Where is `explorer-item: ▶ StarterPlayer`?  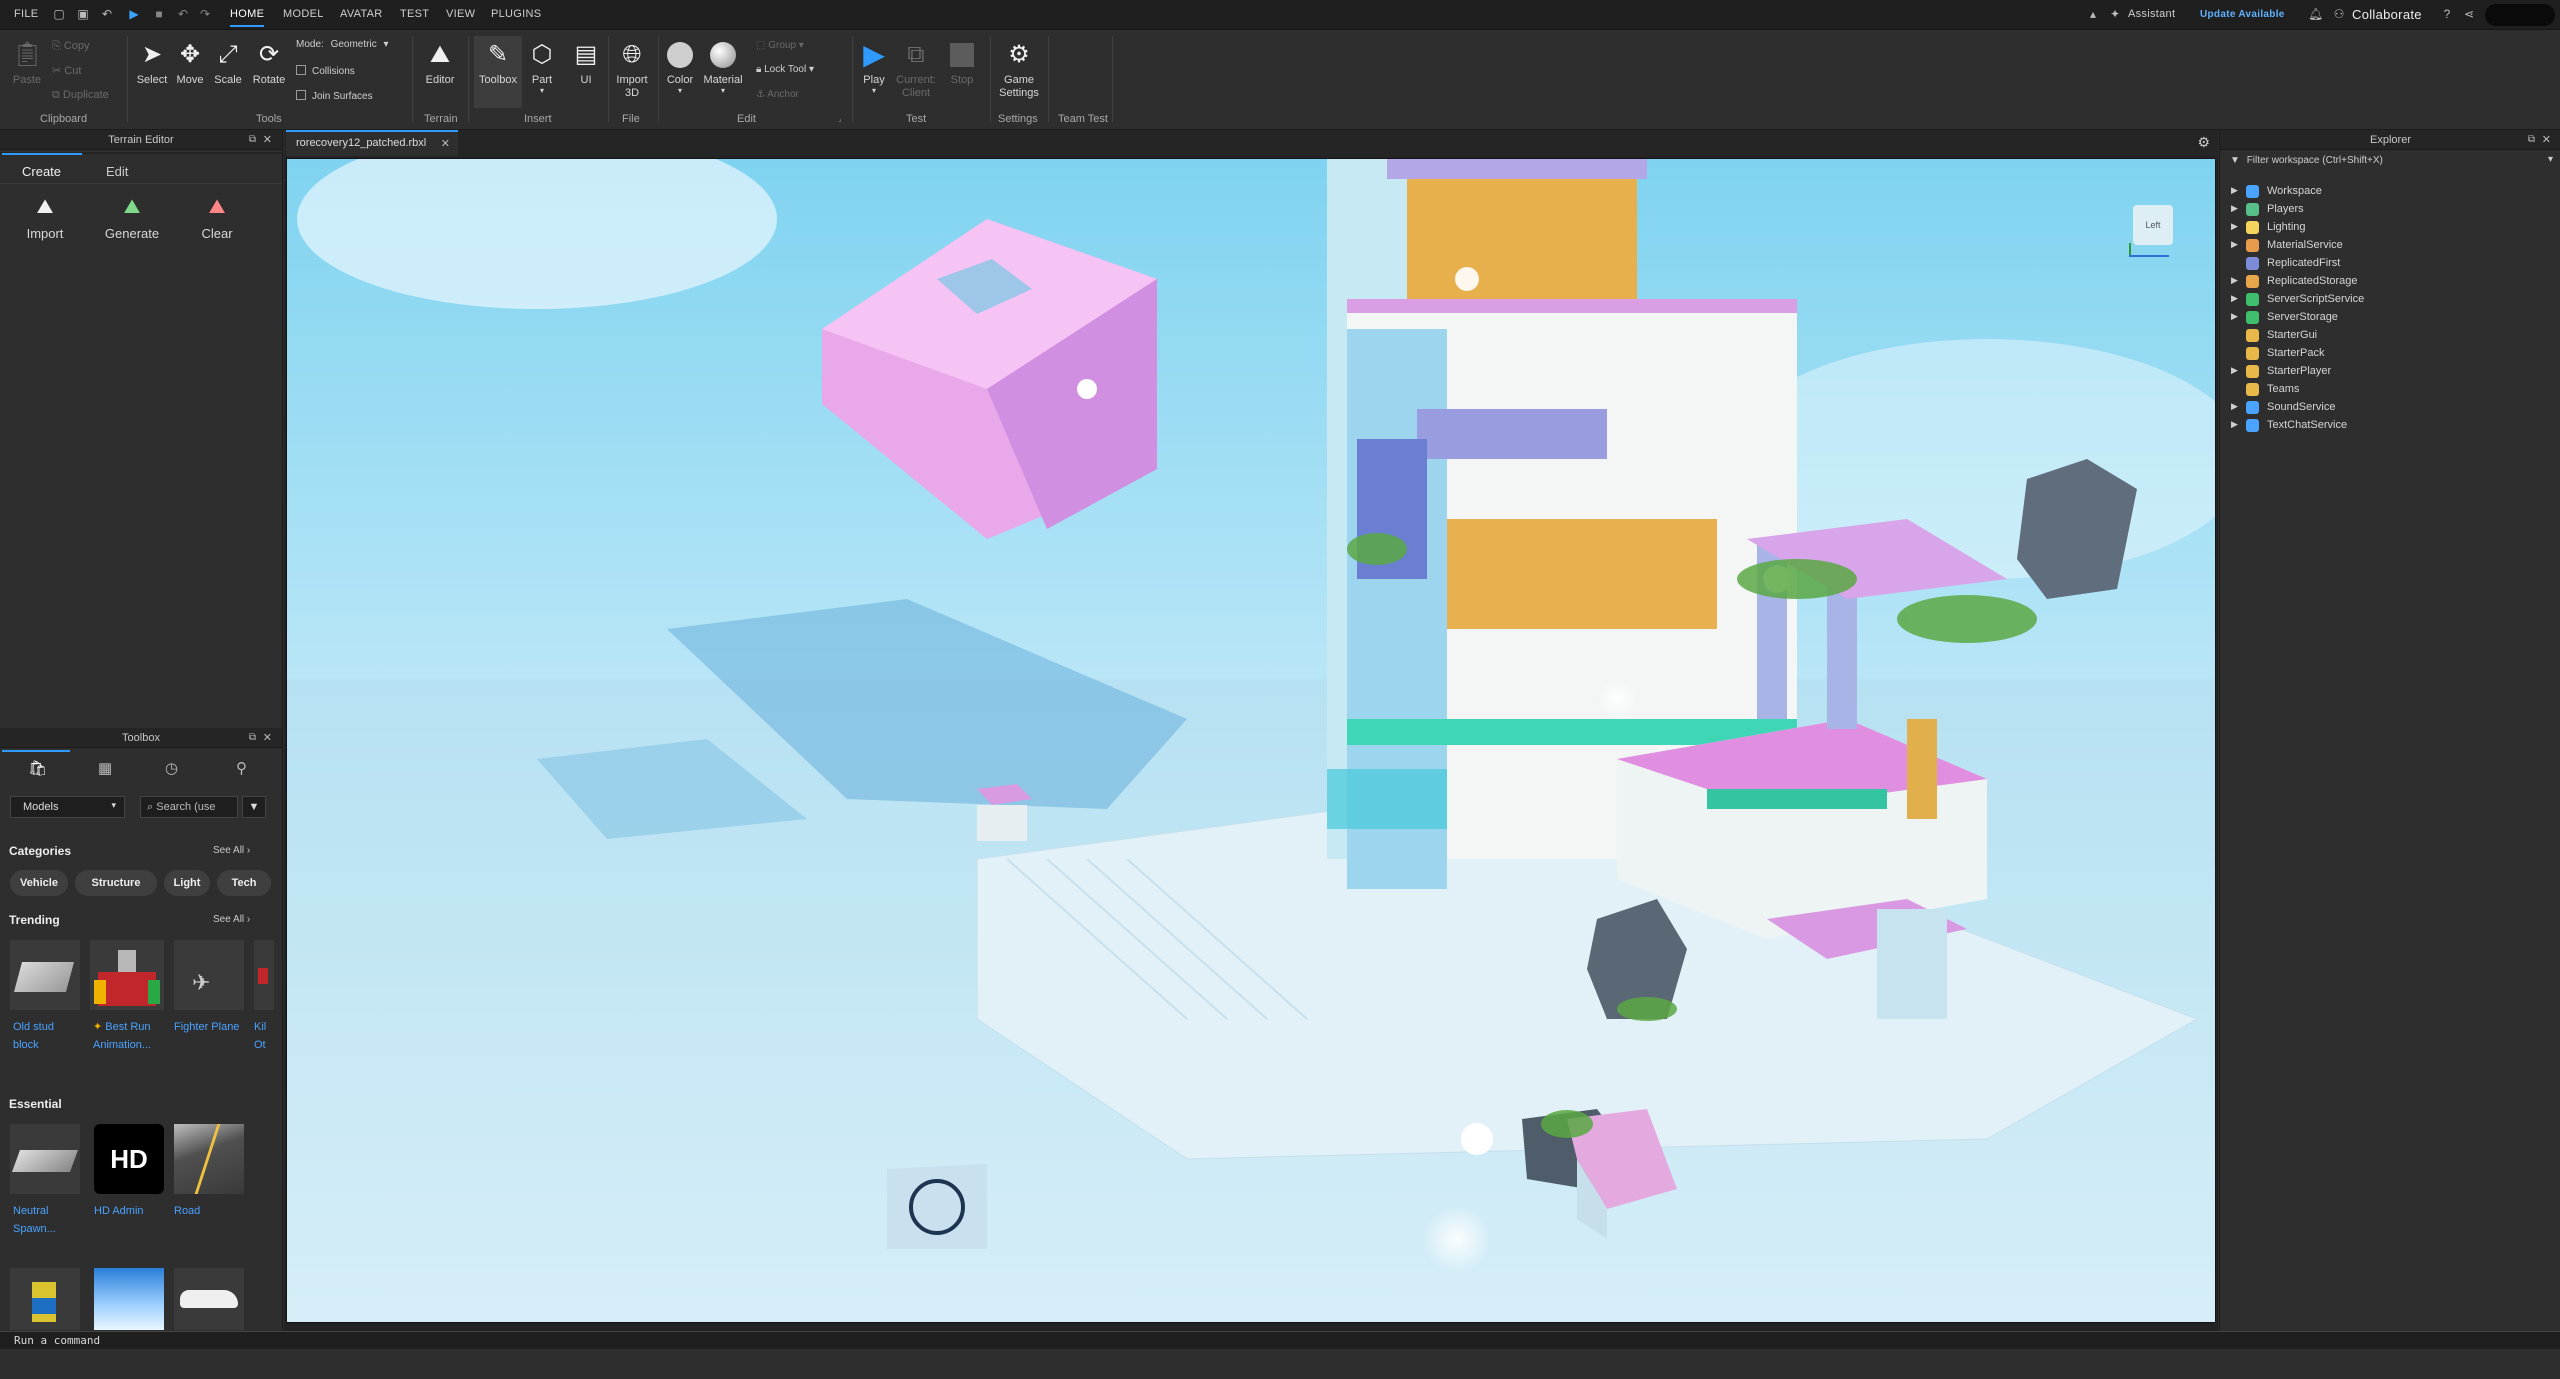 explorer-item: ▶ StarterPlayer is located at coordinates (2390, 372).